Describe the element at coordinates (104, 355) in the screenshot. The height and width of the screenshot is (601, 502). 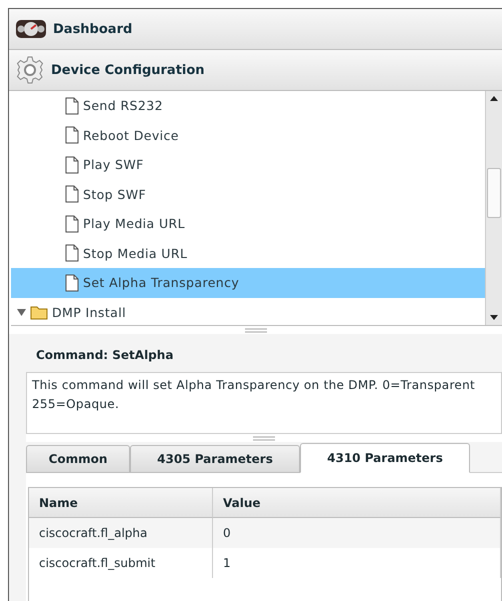
I see `command-title: Command: SetAlpha` at that location.